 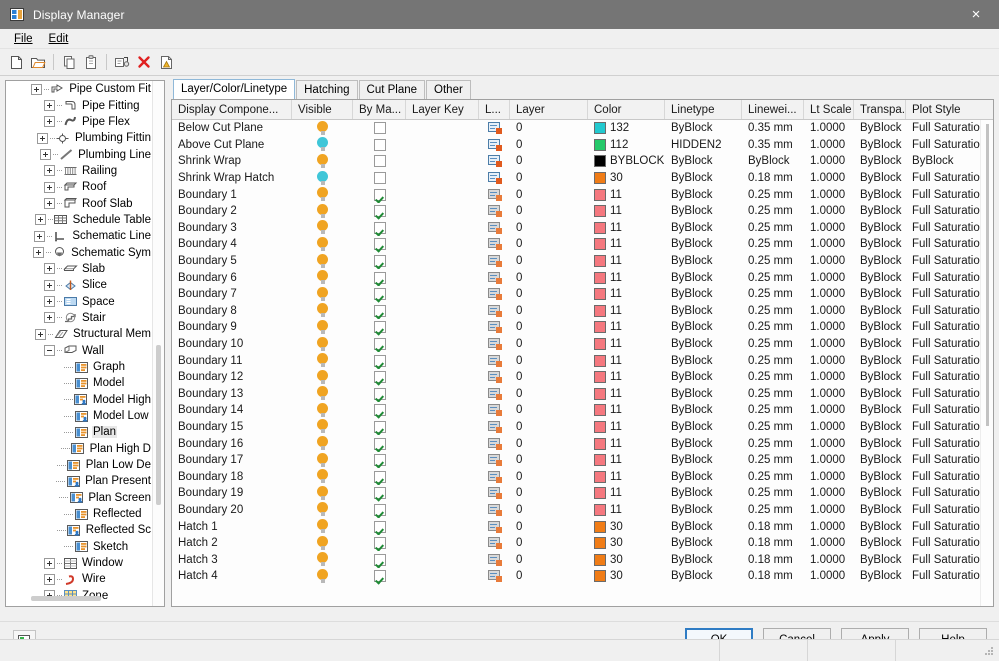 What do you see at coordinates (79, 530) in the screenshot?
I see `tree-item-reflected-sc: Reflected Sc` at bounding box center [79, 530].